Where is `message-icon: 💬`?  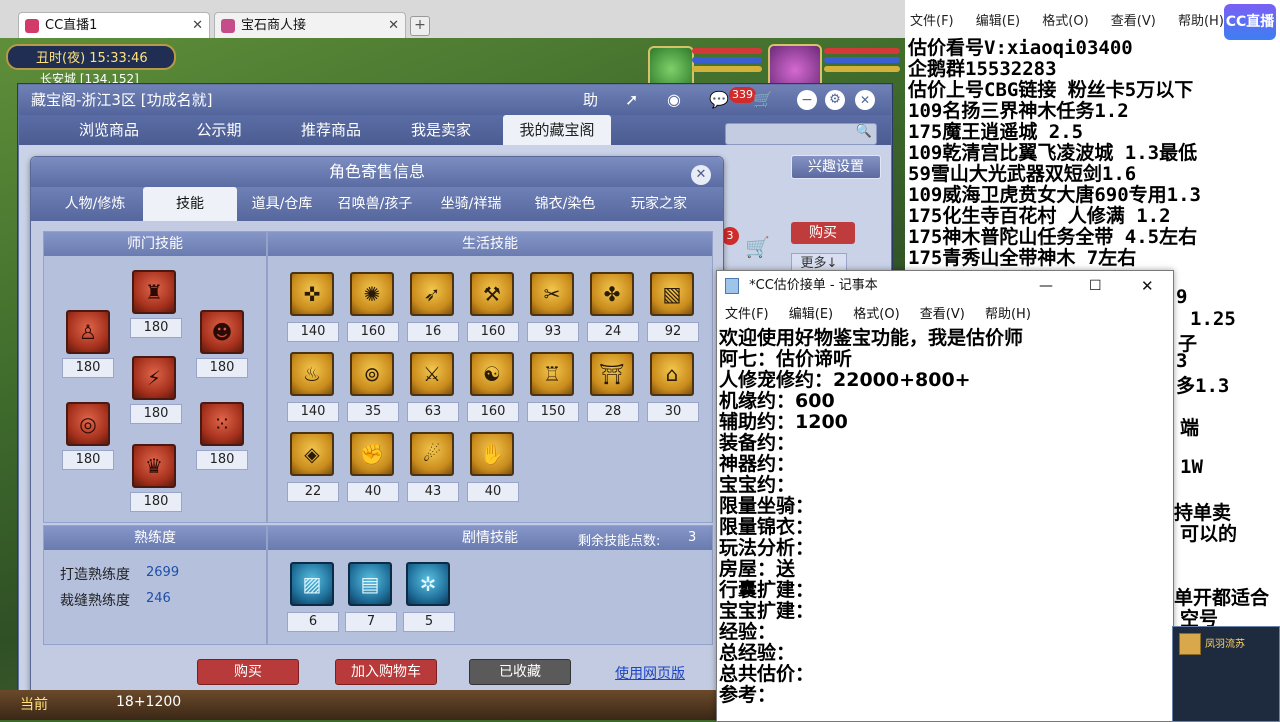
message-icon: 💬 is located at coordinates (719, 100).